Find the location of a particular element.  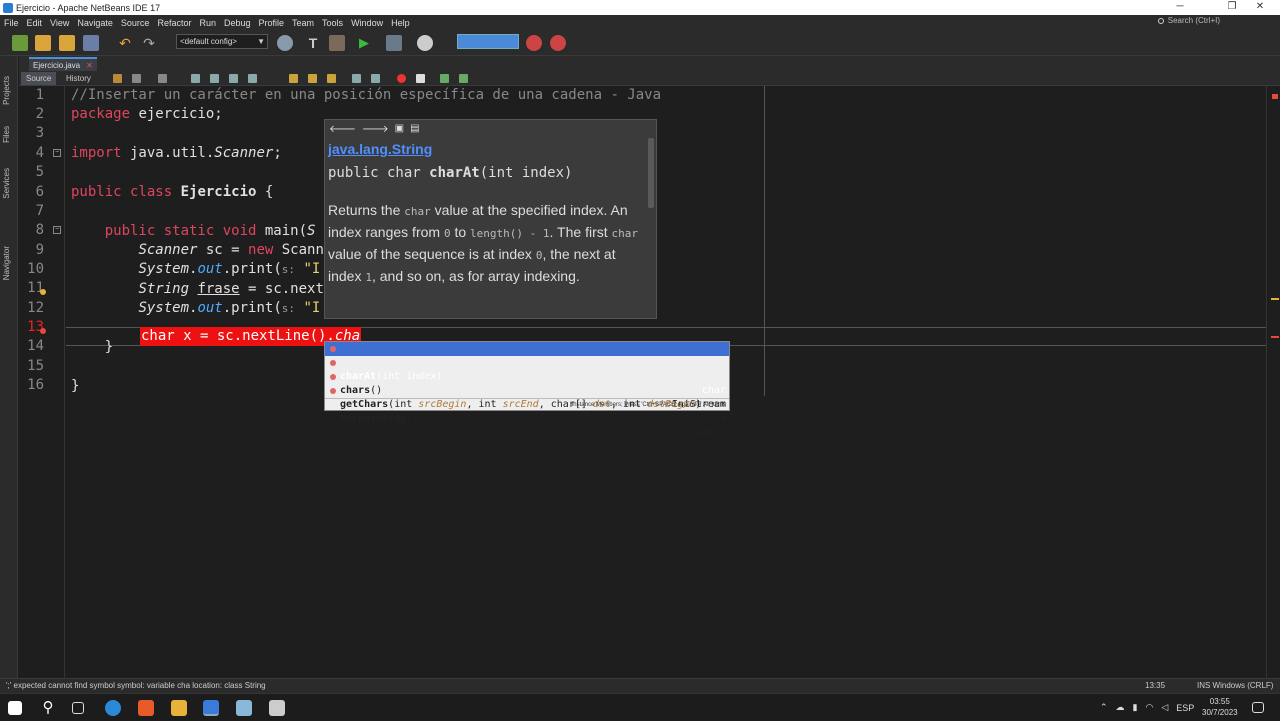

tab-source: Source is located at coordinates (39, 78).